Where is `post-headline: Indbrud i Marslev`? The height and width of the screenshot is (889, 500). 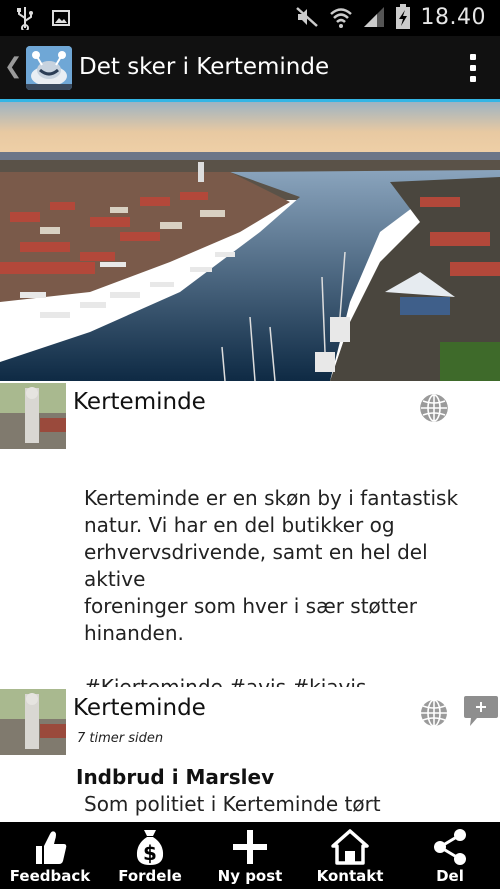
post-headline: Indbrud i Marslev is located at coordinates (175, 777).